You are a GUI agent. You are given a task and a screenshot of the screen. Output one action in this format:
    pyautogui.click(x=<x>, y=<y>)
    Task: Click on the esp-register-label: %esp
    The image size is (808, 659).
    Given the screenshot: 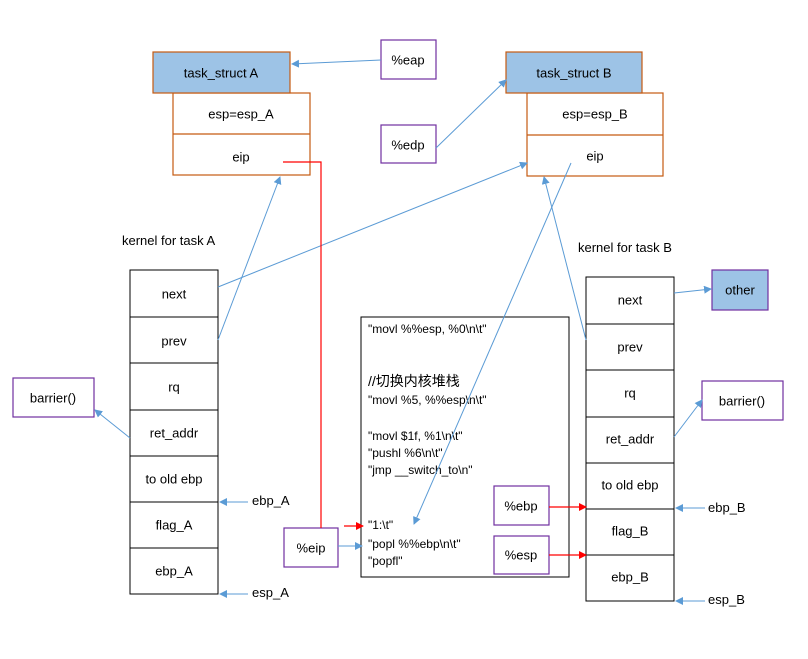 What is the action you would take?
    pyautogui.click(x=521, y=554)
    